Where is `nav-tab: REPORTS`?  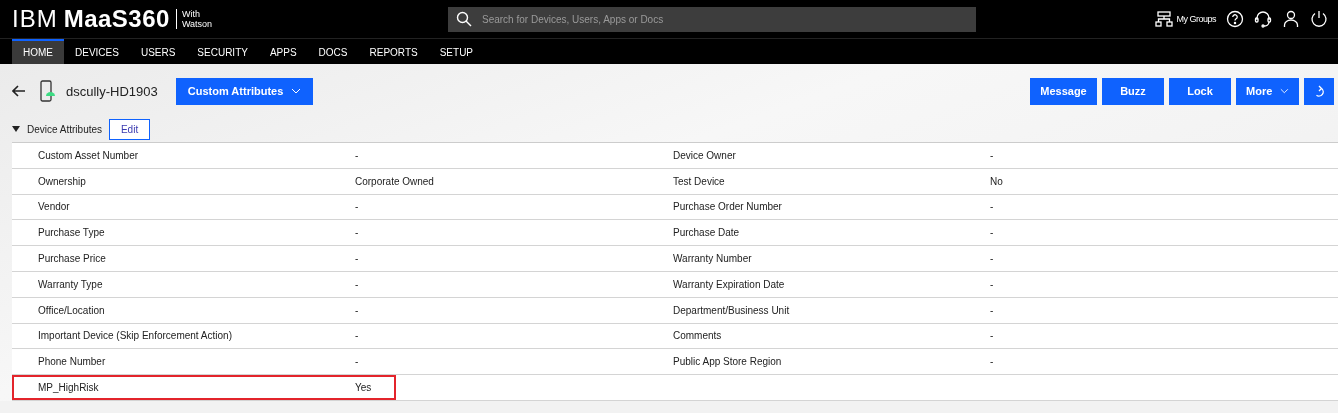 nav-tab: REPORTS is located at coordinates (393, 51).